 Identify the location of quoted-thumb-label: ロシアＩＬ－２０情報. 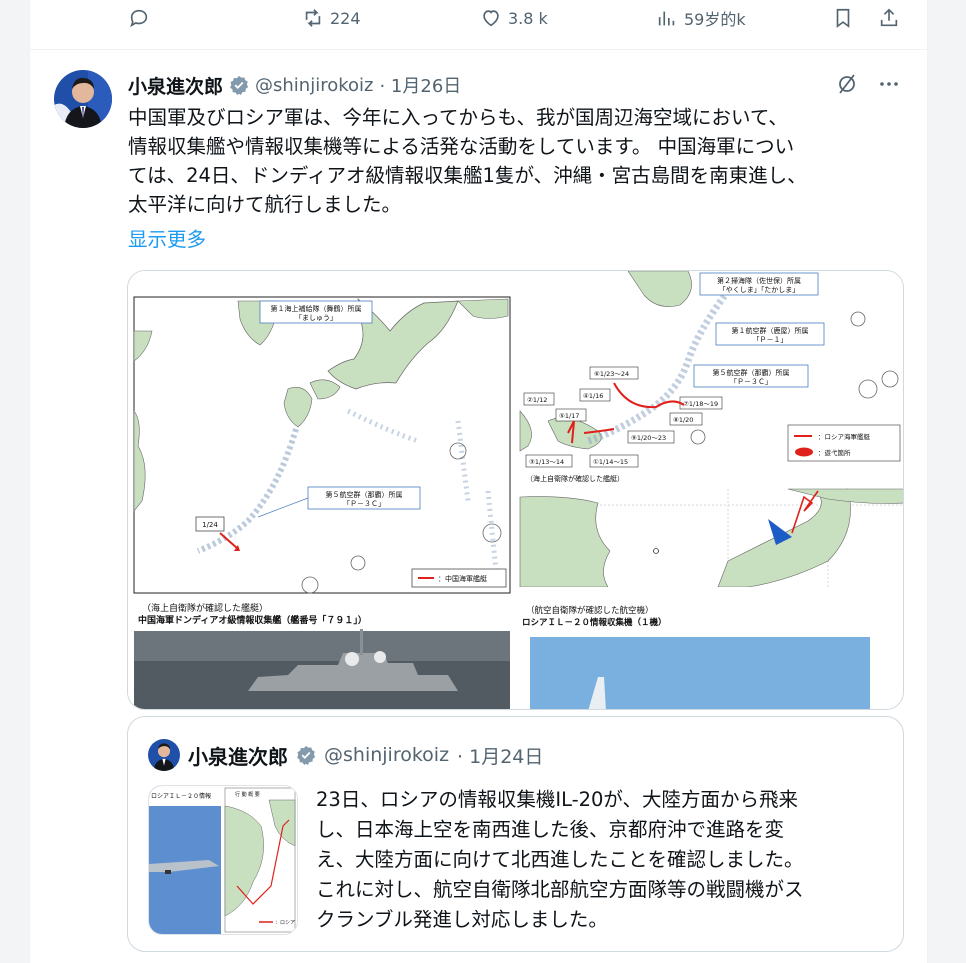
(181, 796).